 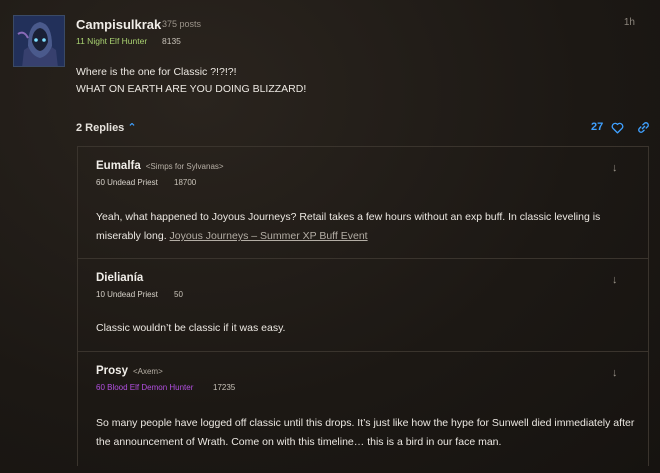 What do you see at coordinates (224, 387) in the screenshot?
I see `reply-achievement-points: 17235` at bounding box center [224, 387].